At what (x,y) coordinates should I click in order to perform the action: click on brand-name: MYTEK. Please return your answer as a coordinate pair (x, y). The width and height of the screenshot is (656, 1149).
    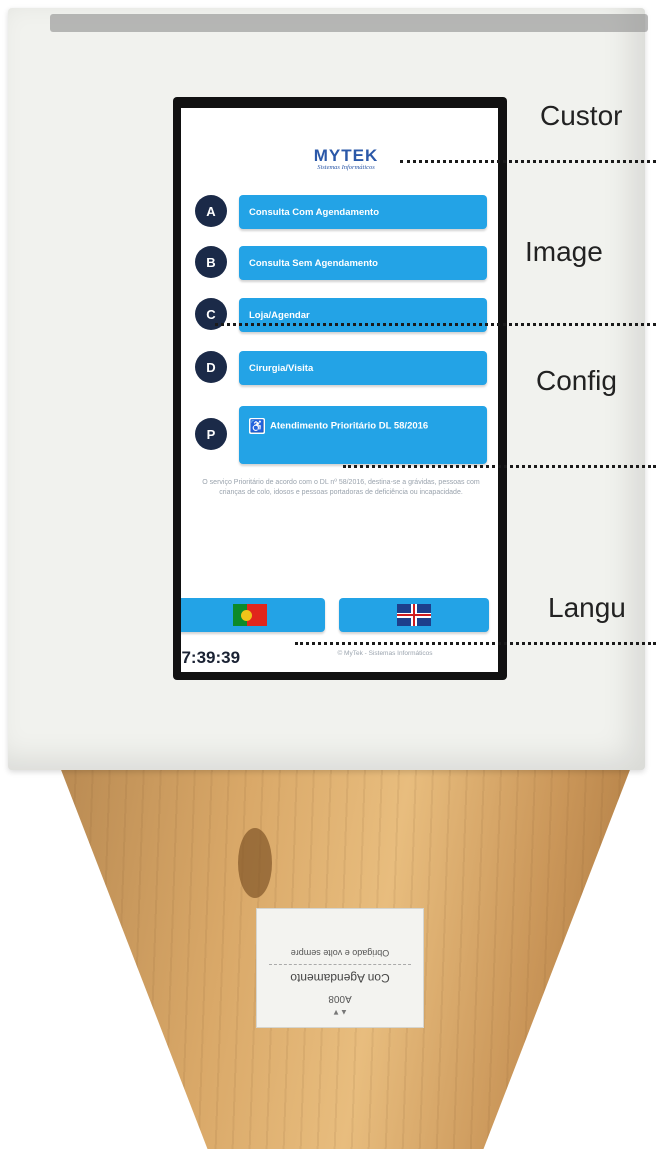
    Looking at the image, I should click on (346, 155).